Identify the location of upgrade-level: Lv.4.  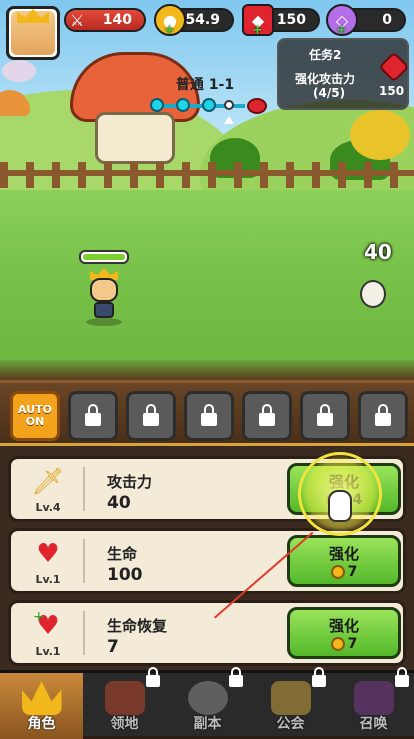
(48, 507).